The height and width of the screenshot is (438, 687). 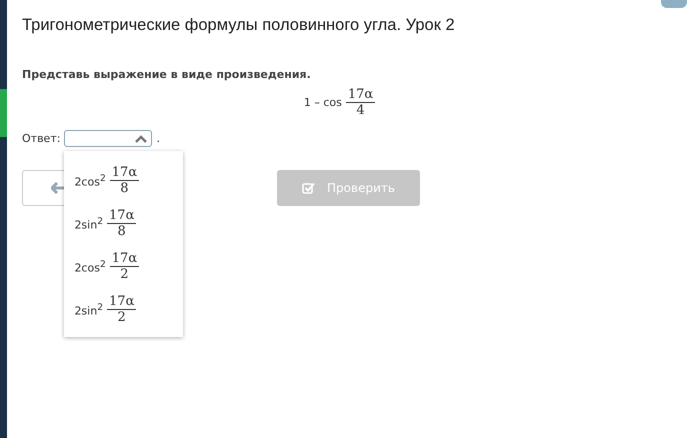 I want to click on lesson-title: Тригонометрические формулы половинного угла. Урок 2, so click(x=239, y=25).